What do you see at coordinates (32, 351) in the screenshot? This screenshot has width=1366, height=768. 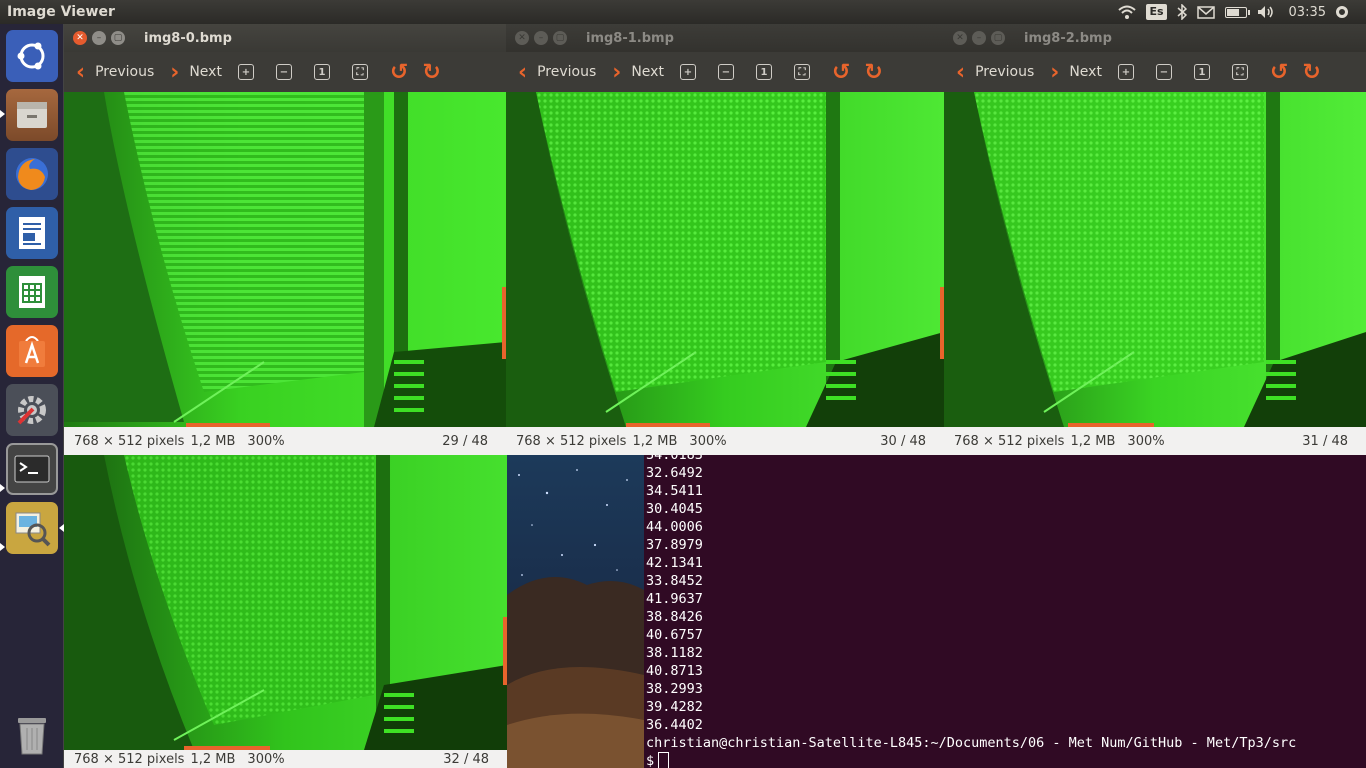 I see `software-center-icon` at bounding box center [32, 351].